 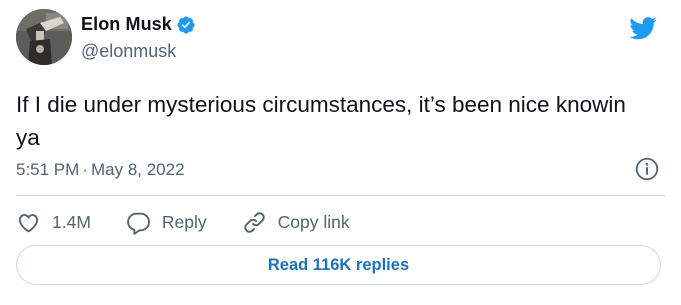 What do you see at coordinates (313, 221) in the screenshot?
I see `copy-link-label: Copy link` at bounding box center [313, 221].